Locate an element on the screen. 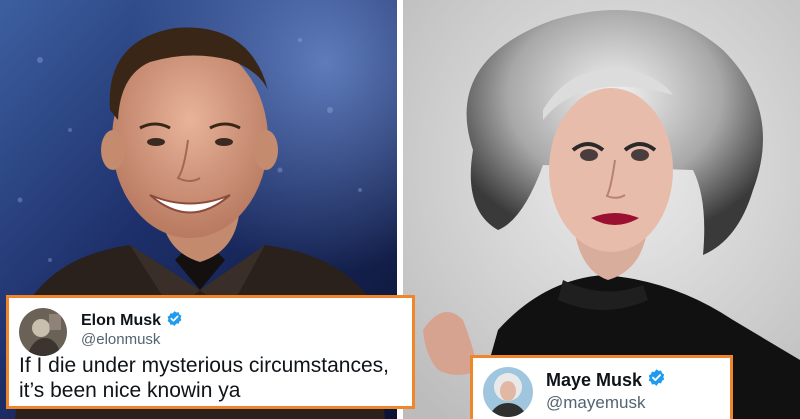  handle: @elonmusk is located at coordinates (120, 339).